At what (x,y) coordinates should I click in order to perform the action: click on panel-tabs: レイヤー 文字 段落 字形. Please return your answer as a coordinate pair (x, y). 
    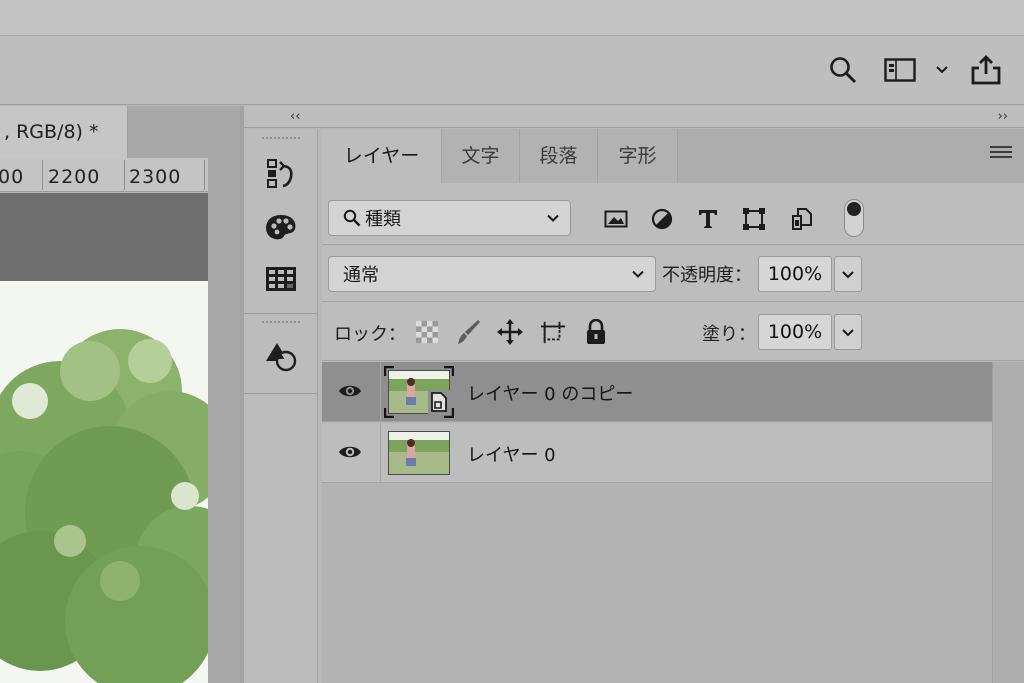
    Looking at the image, I should click on (673, 156).